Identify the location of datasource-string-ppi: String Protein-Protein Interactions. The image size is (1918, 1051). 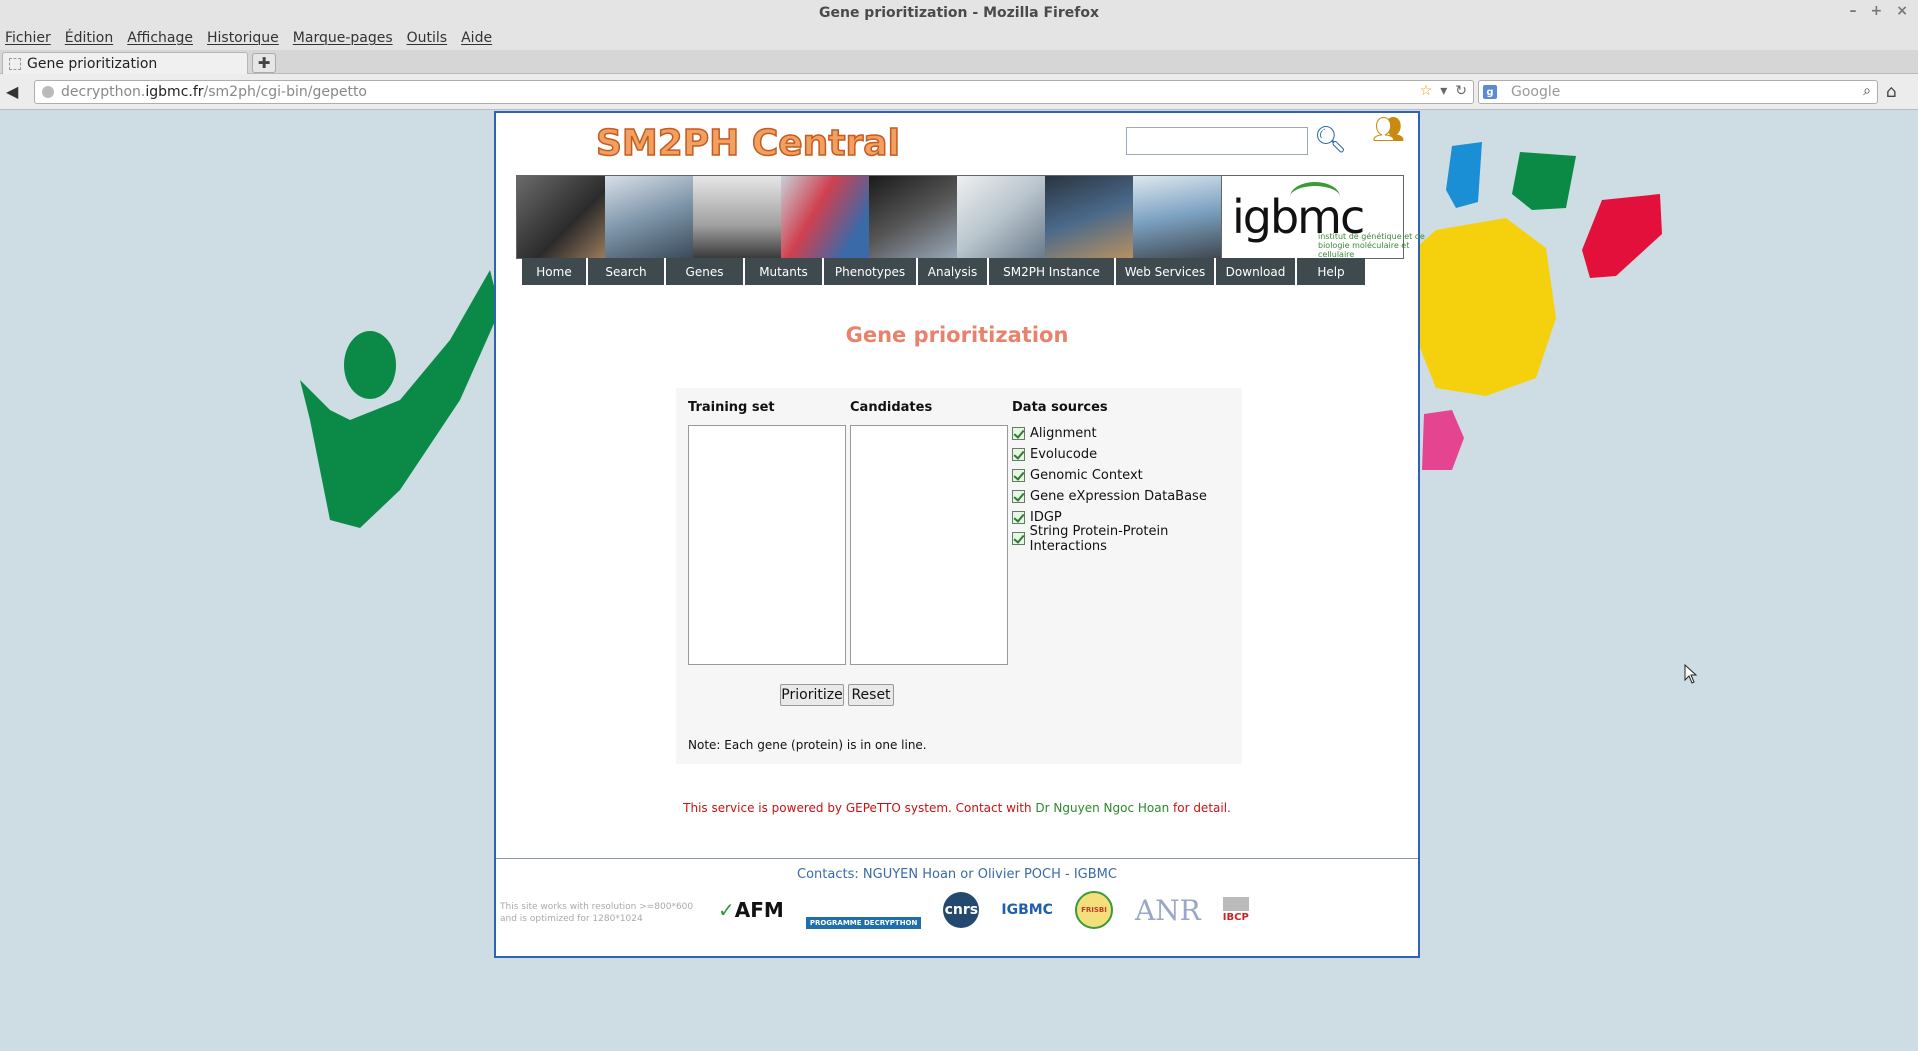
(1127, 539).